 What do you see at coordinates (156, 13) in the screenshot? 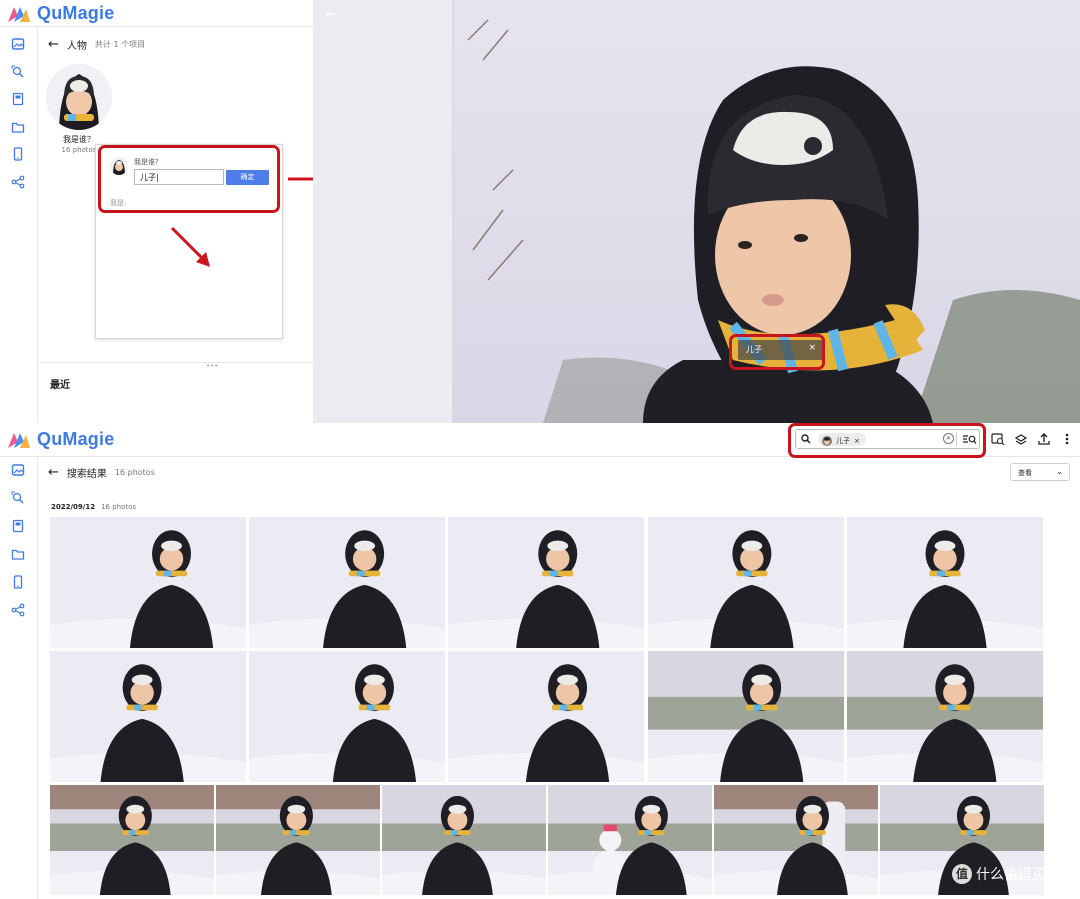
I see `top-bar: QuMagie` at bounding box center [156, 13].